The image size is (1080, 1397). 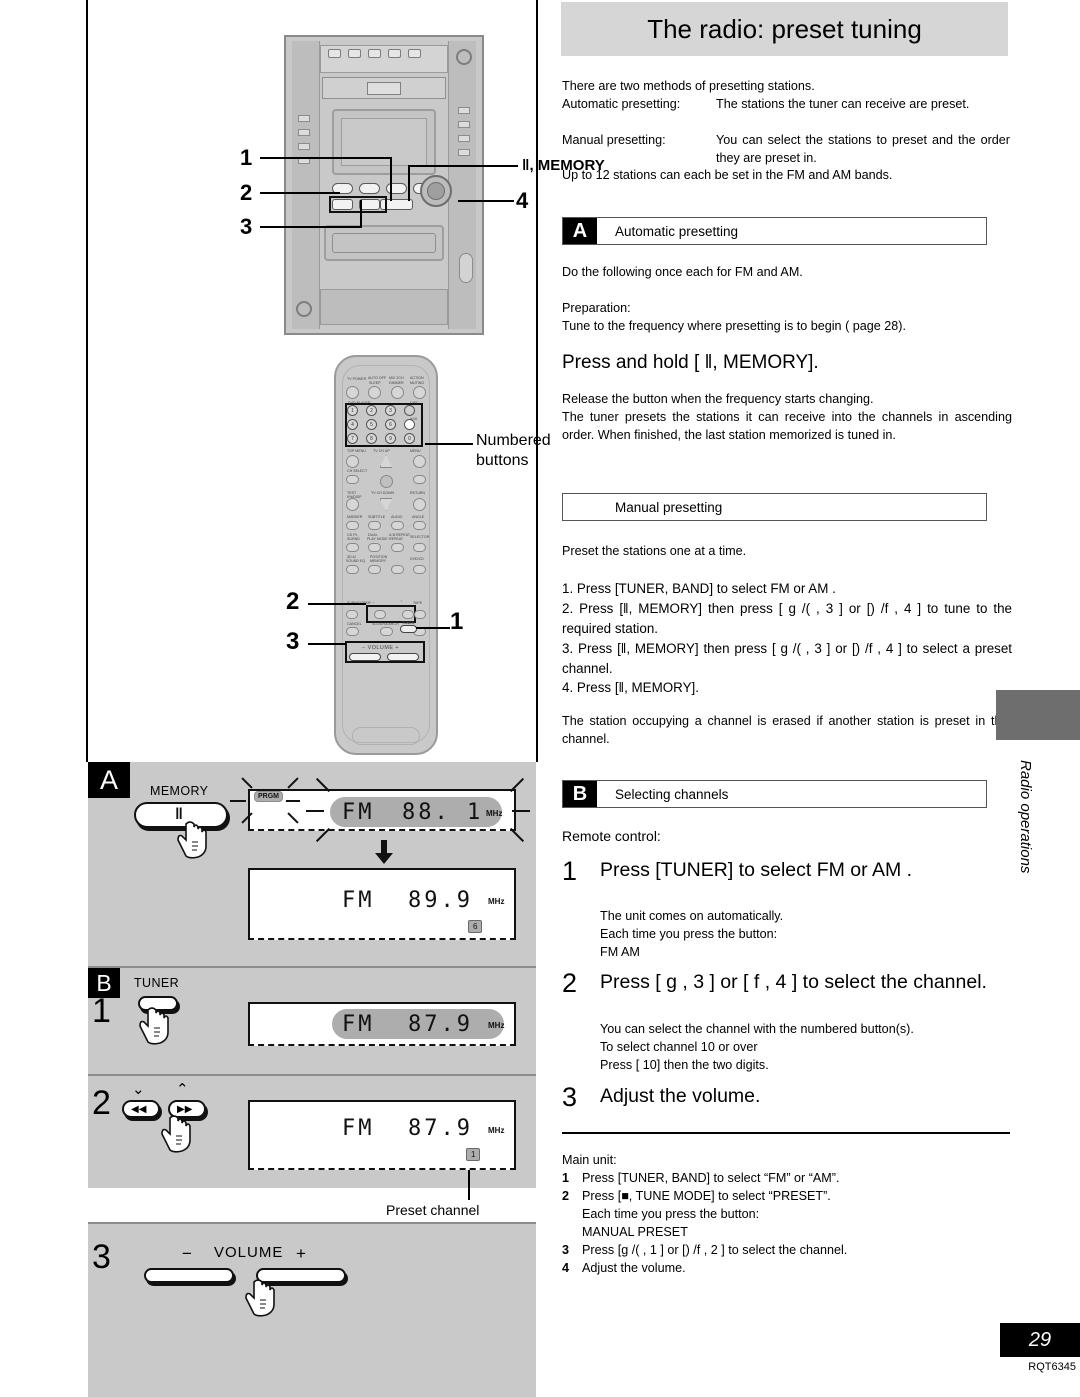 I want to click on section-side-tab, so click(x=1038, y=715).